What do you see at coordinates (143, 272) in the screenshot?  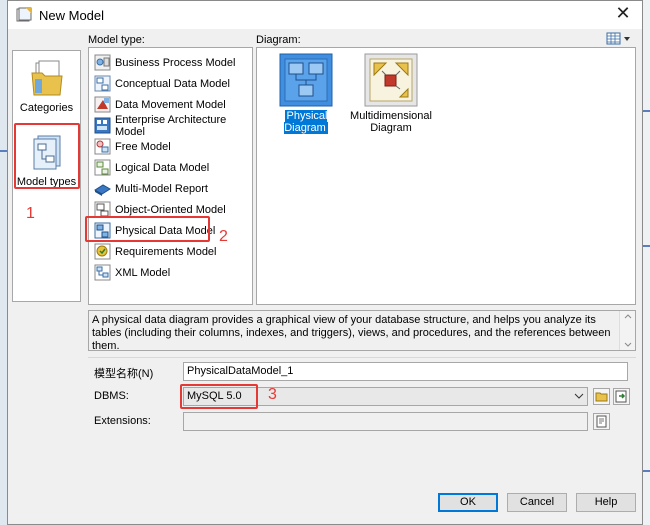 I see `list-item-label: XML Model` at bounding box center [143, 272].